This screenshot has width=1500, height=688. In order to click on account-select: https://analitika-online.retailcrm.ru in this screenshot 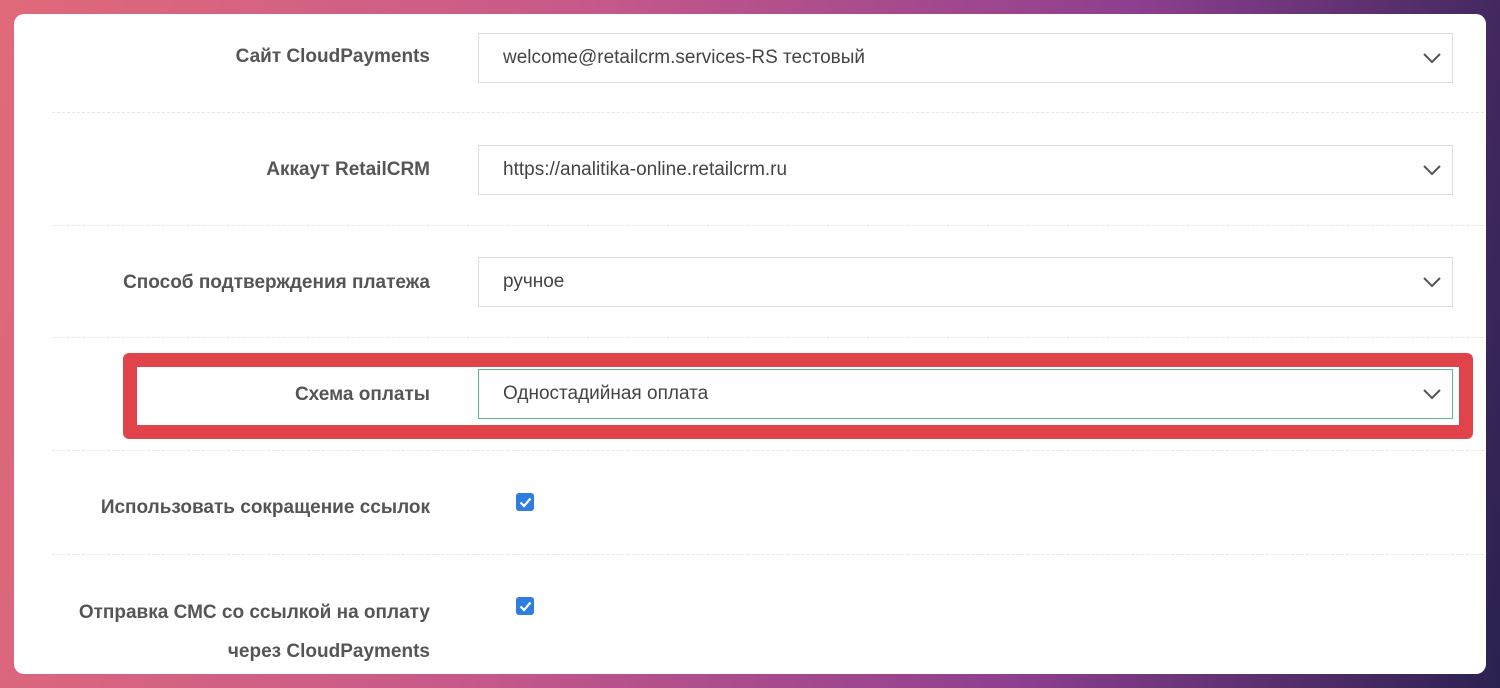, I will do `click(965, 170)`.